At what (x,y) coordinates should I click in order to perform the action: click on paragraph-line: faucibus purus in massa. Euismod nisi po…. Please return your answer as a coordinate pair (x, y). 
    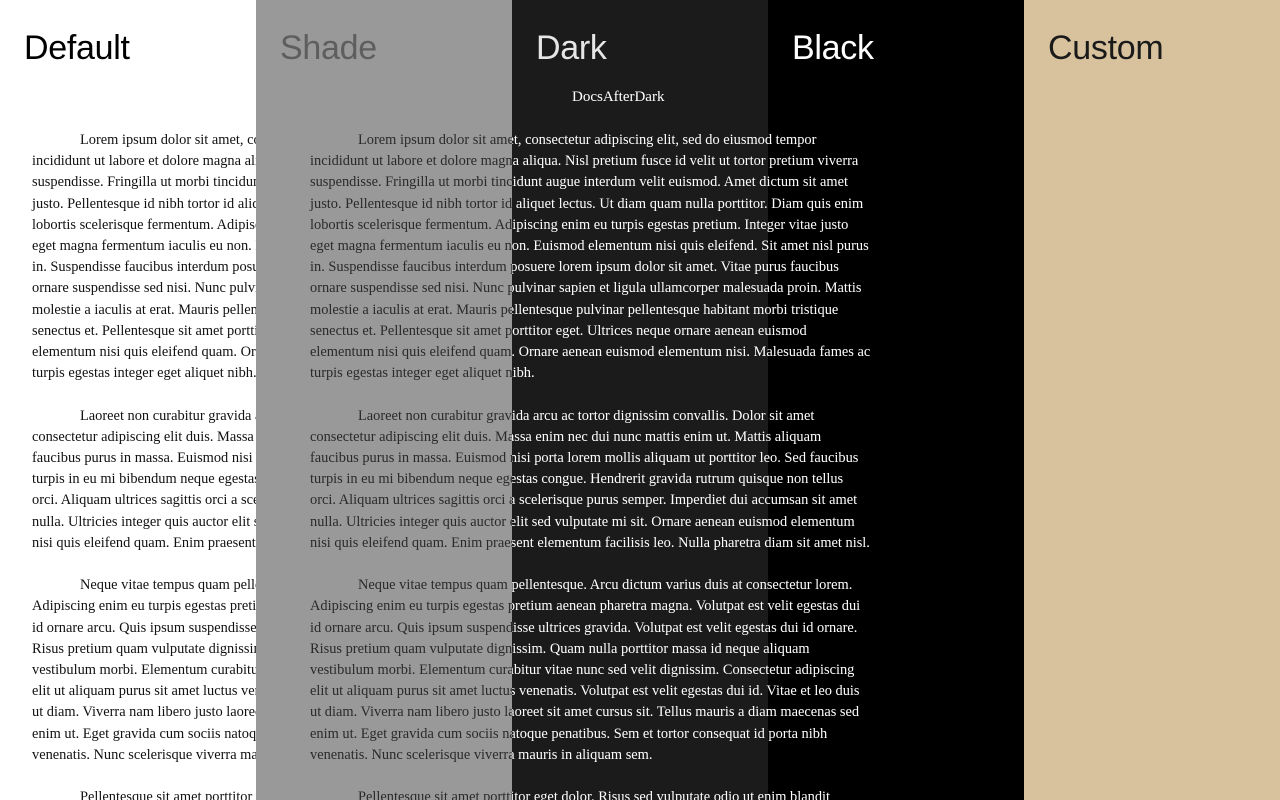
    Looking at the image, I should click on (144, 458).